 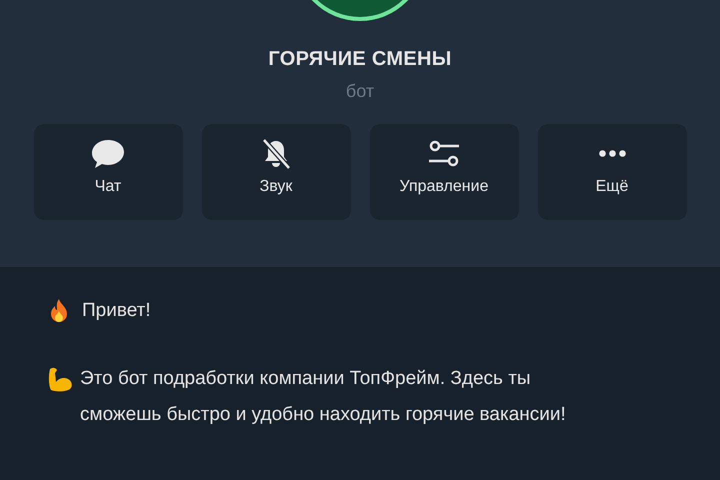 What do you see at coordinates (276, 172) in the screenshot?
I see `mute-button: Звук` at bounding box center [276, 172].